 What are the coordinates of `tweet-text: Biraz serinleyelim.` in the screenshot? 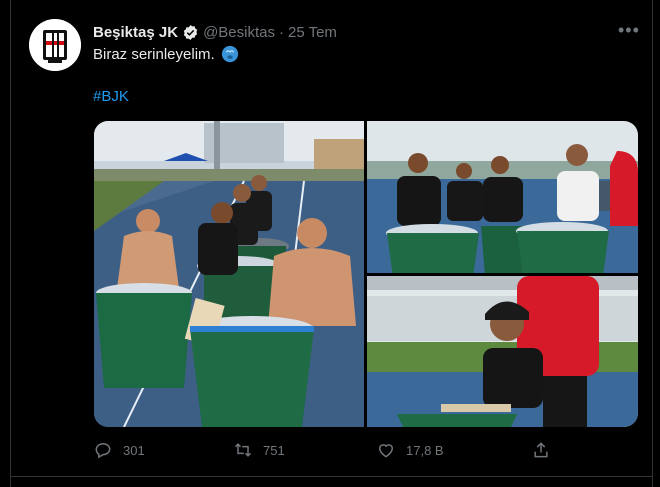 It's located at (166, 54).